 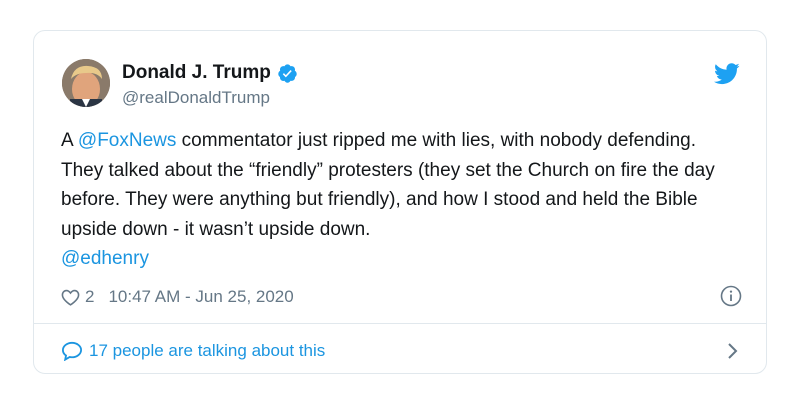 I want to click on tweet-meta: 2 10:47 AM - Jun 25, 2020, so click(x=401, y=297).